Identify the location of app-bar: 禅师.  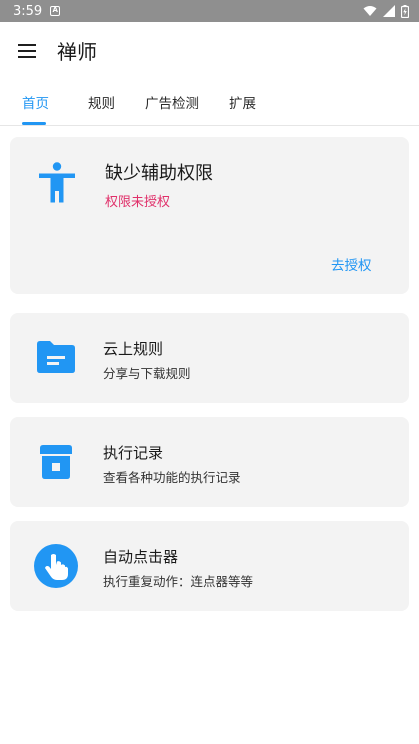
(209, 52).